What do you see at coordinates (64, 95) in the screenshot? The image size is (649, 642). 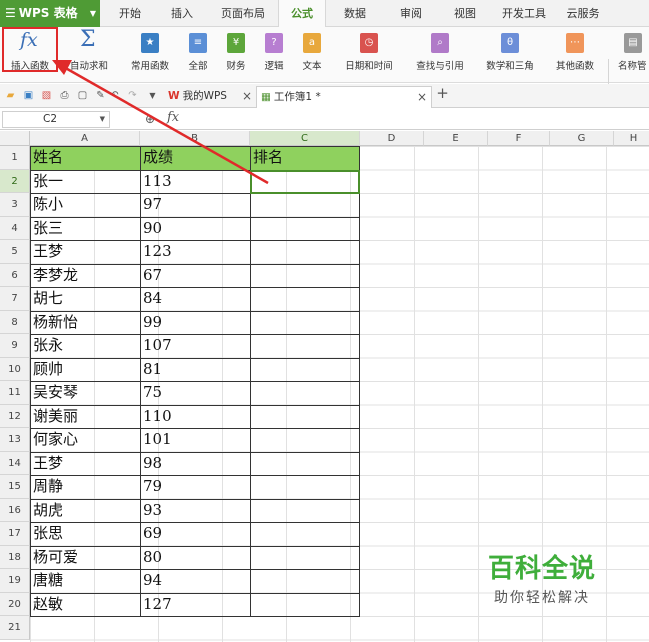 I see `print-icon: ⎙` at bounding box center [64, 95].